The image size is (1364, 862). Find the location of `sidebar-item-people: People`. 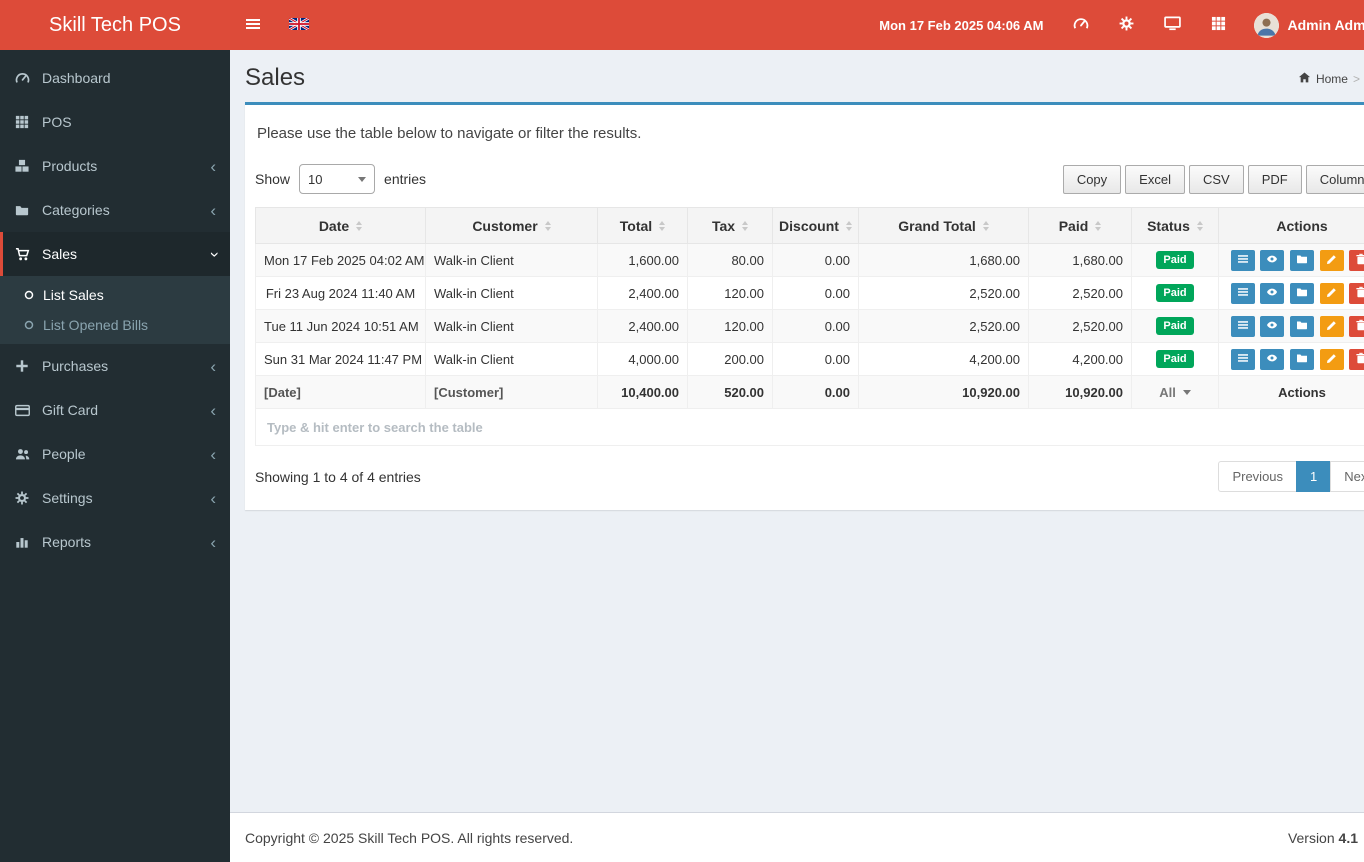

sidebar-item-people: People is located at coordinates (115, 454).